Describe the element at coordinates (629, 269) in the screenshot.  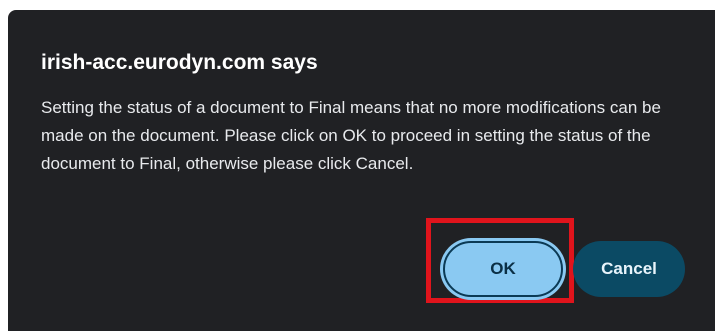
I see `cancel-button: Cancel` at that location.